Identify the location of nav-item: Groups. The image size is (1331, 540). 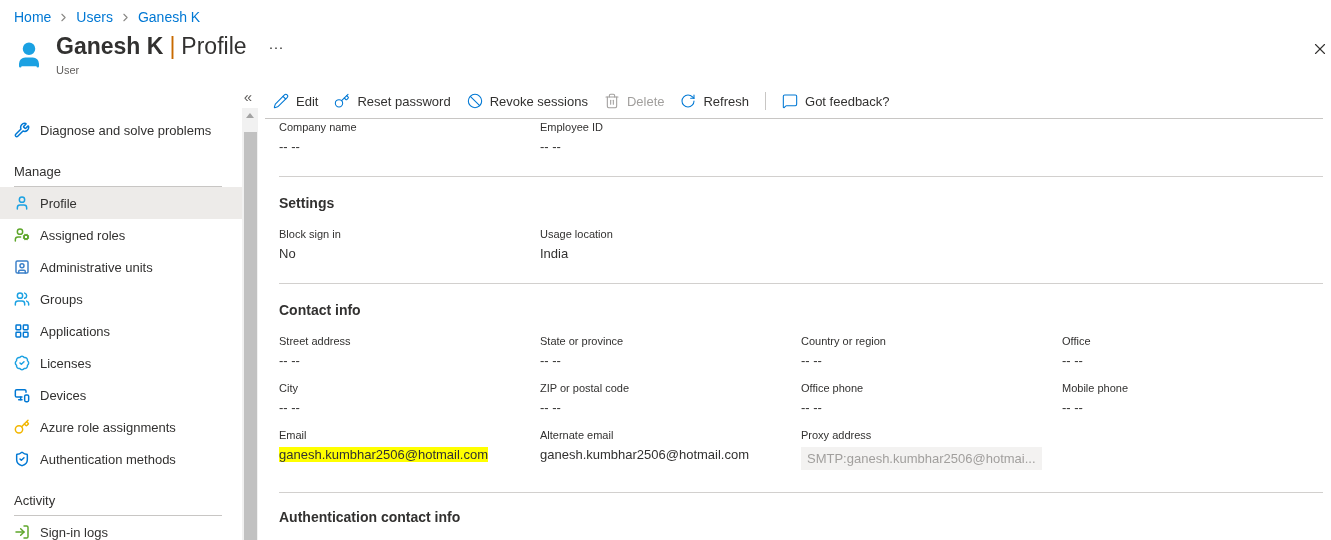
(121, 299).